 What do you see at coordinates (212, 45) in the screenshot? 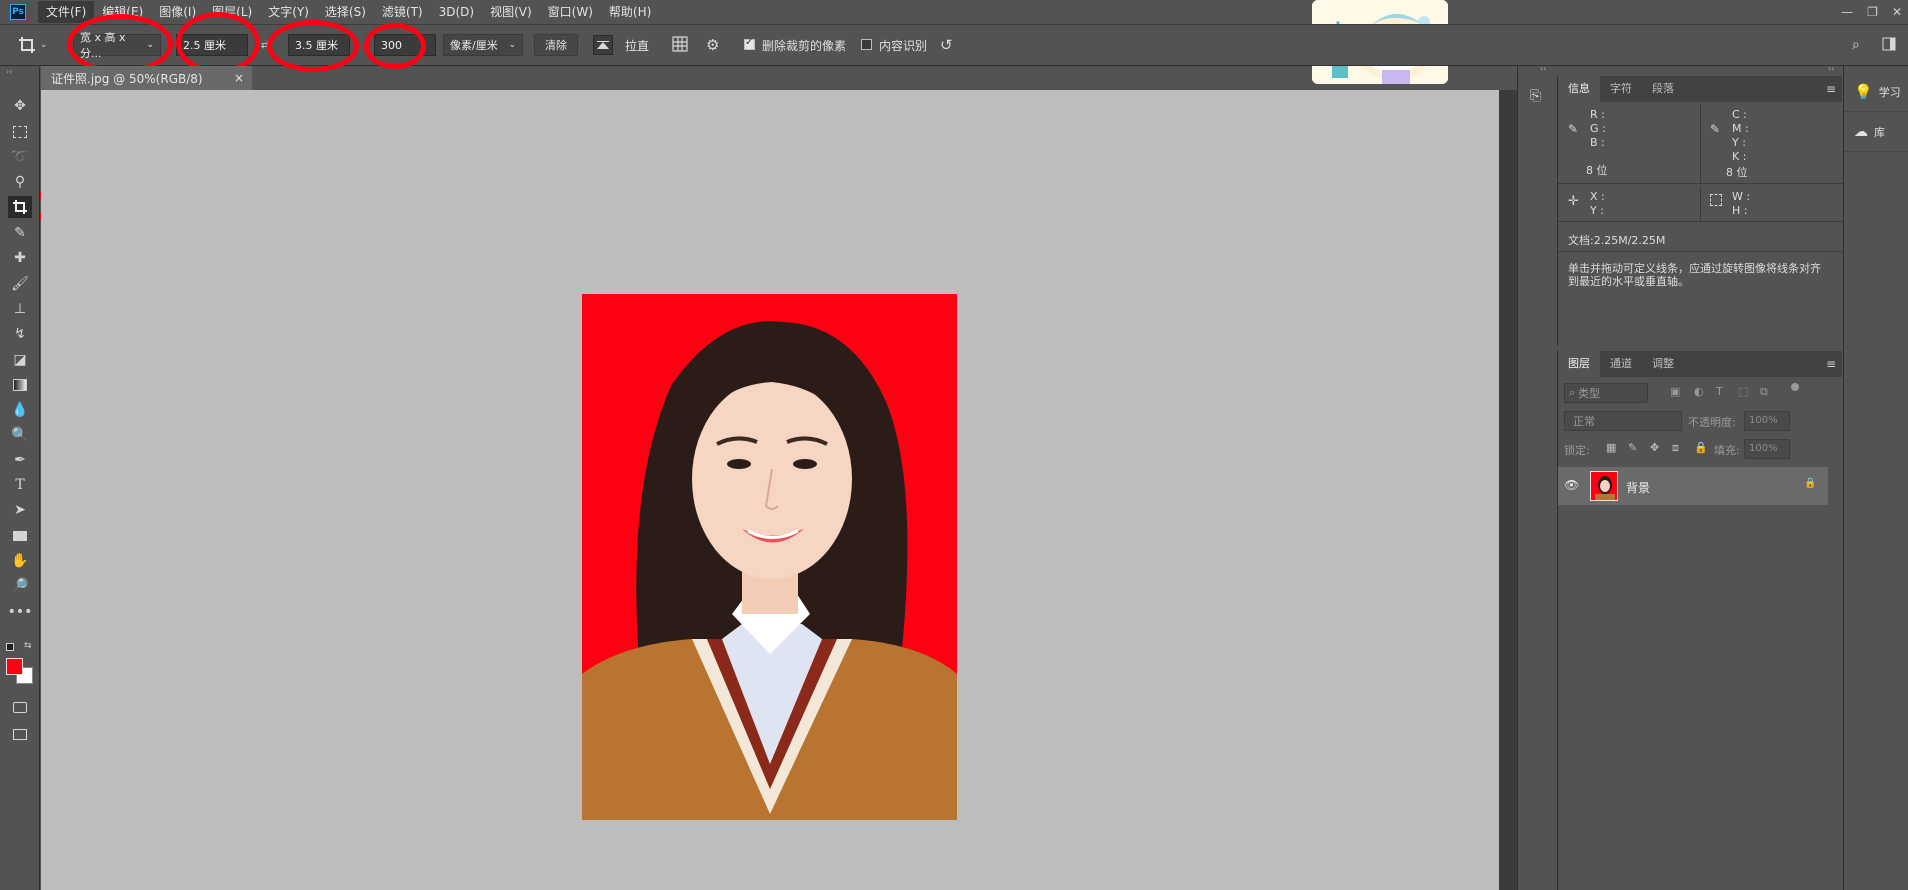
I see `crop-width-input: 2.5 厘米` at bounding box center [212, 45].